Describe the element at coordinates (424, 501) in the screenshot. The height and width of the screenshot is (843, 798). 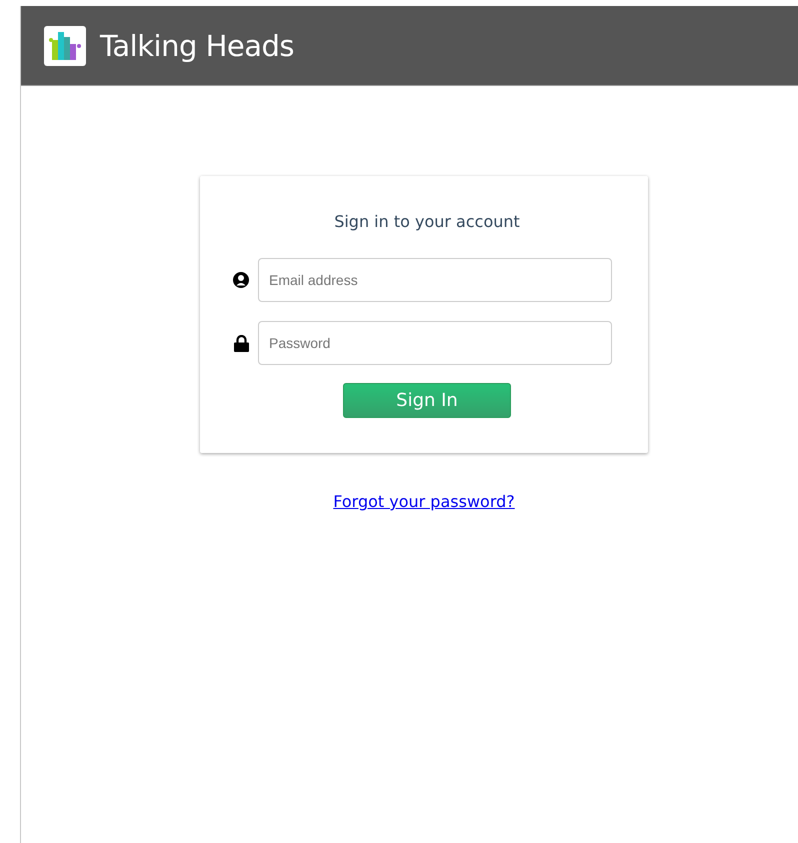
I see `forgot-password-link: Forgot your password?` at that location.